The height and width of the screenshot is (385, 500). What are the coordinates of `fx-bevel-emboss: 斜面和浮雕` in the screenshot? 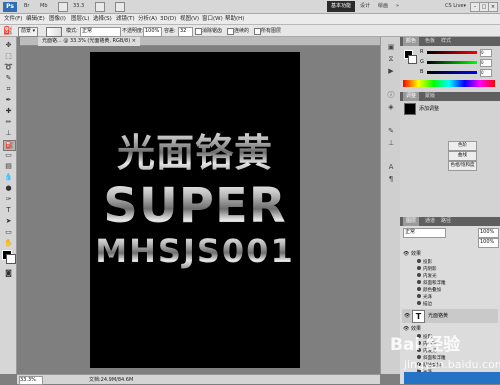 It's located at (456, 283).